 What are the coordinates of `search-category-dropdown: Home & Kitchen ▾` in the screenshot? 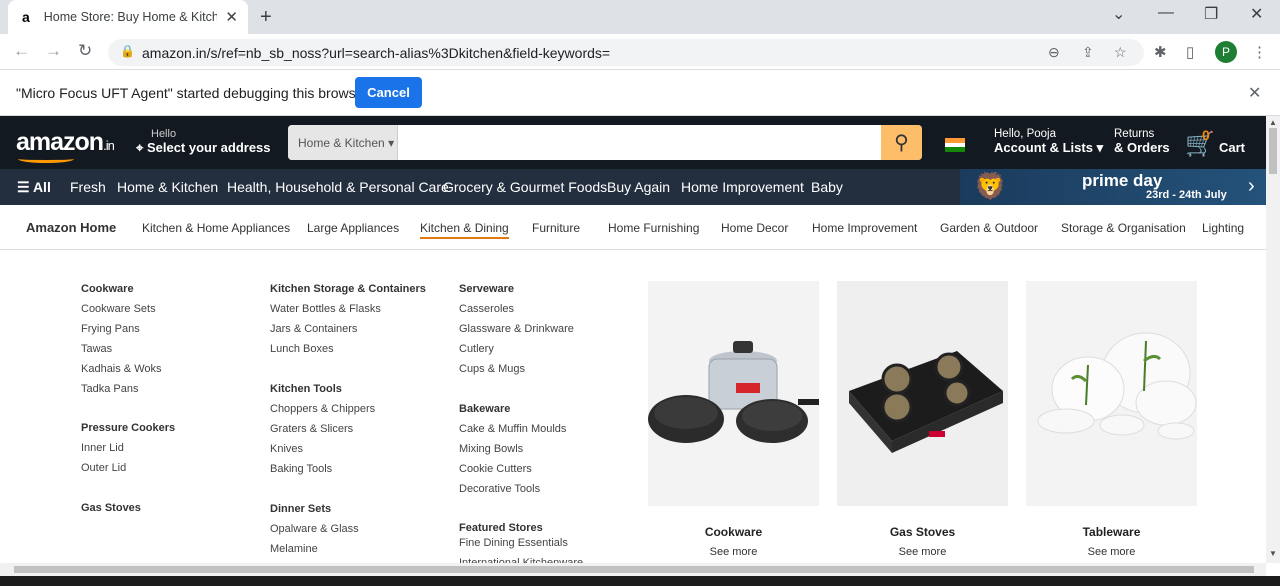 It's located at (343, 142).